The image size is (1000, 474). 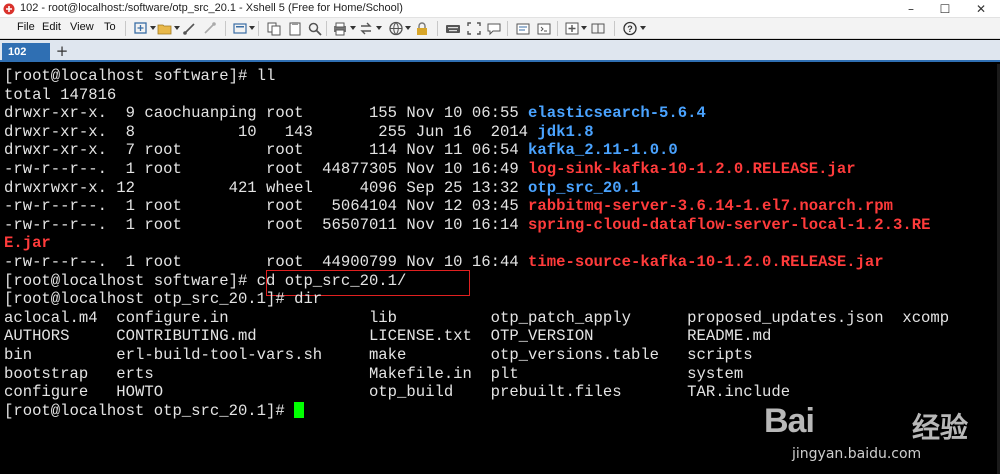 I want to click on terminal-line: total 147816, so click(x=60, y=95).